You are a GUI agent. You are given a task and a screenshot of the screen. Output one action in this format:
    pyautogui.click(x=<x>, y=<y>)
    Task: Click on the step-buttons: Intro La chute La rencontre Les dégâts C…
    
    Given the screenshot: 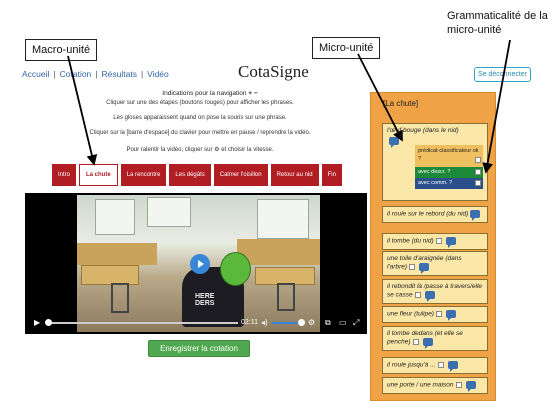 What is the action you would take?
    pyautogui.click(x=197, y=175)
    